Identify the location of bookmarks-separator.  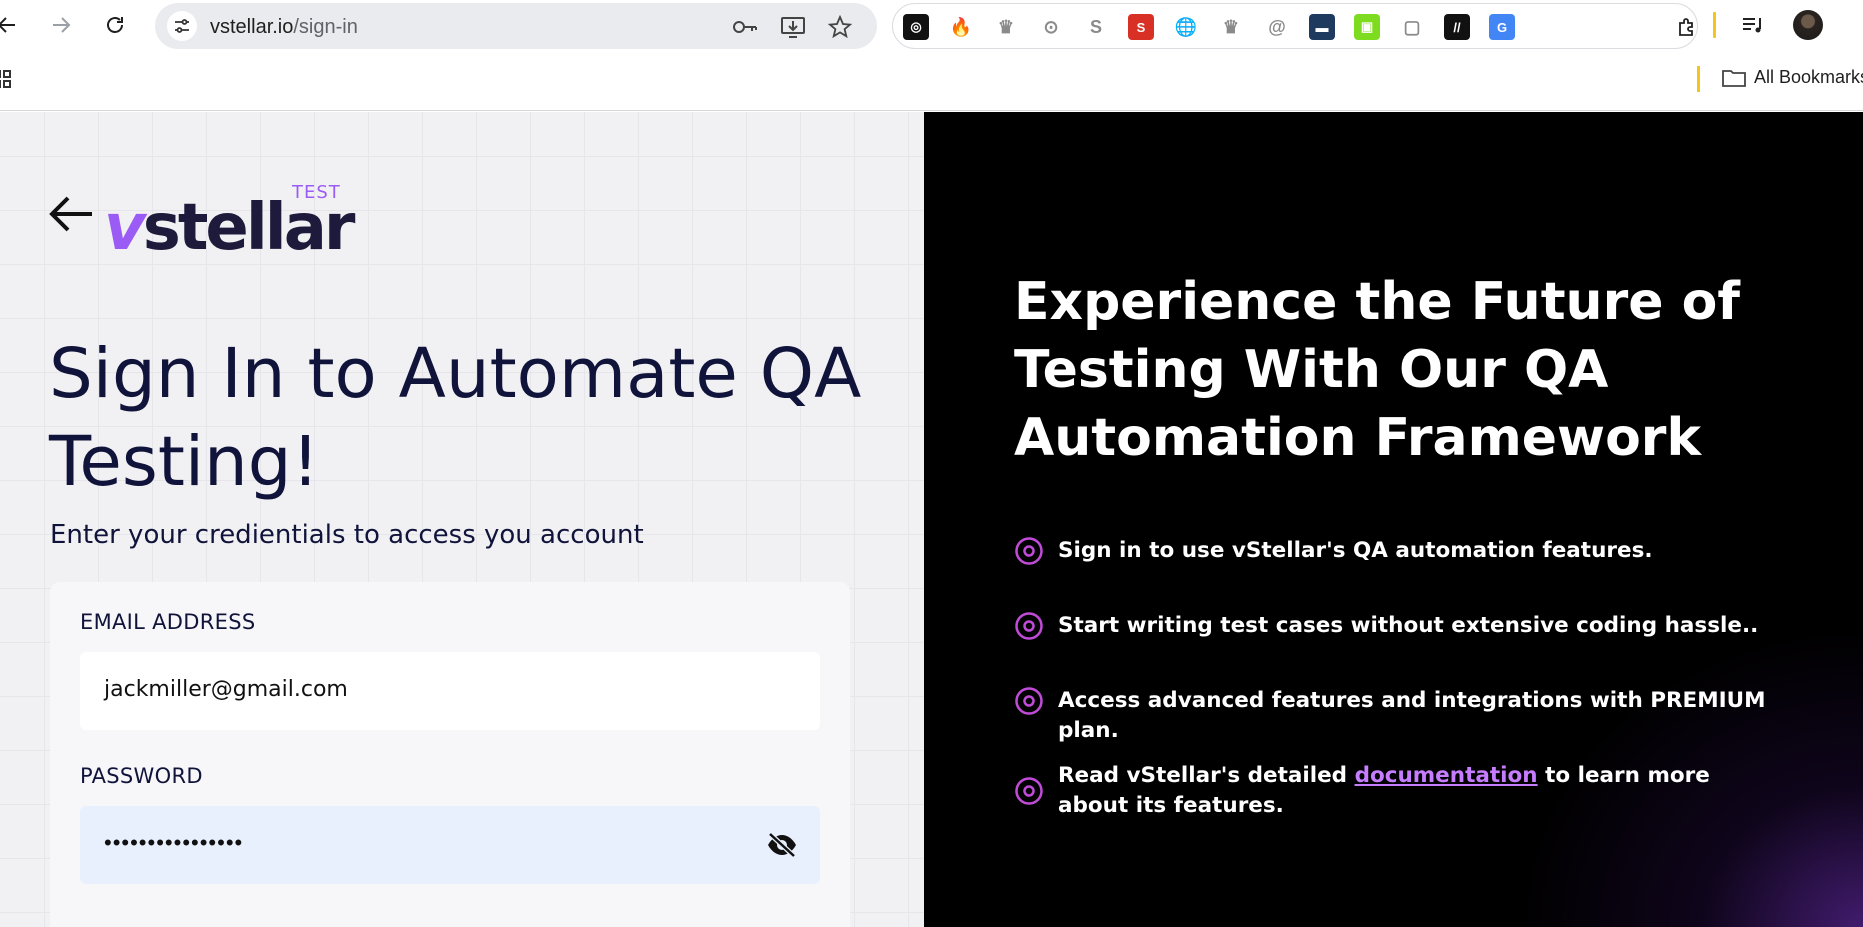
(1698, 79).